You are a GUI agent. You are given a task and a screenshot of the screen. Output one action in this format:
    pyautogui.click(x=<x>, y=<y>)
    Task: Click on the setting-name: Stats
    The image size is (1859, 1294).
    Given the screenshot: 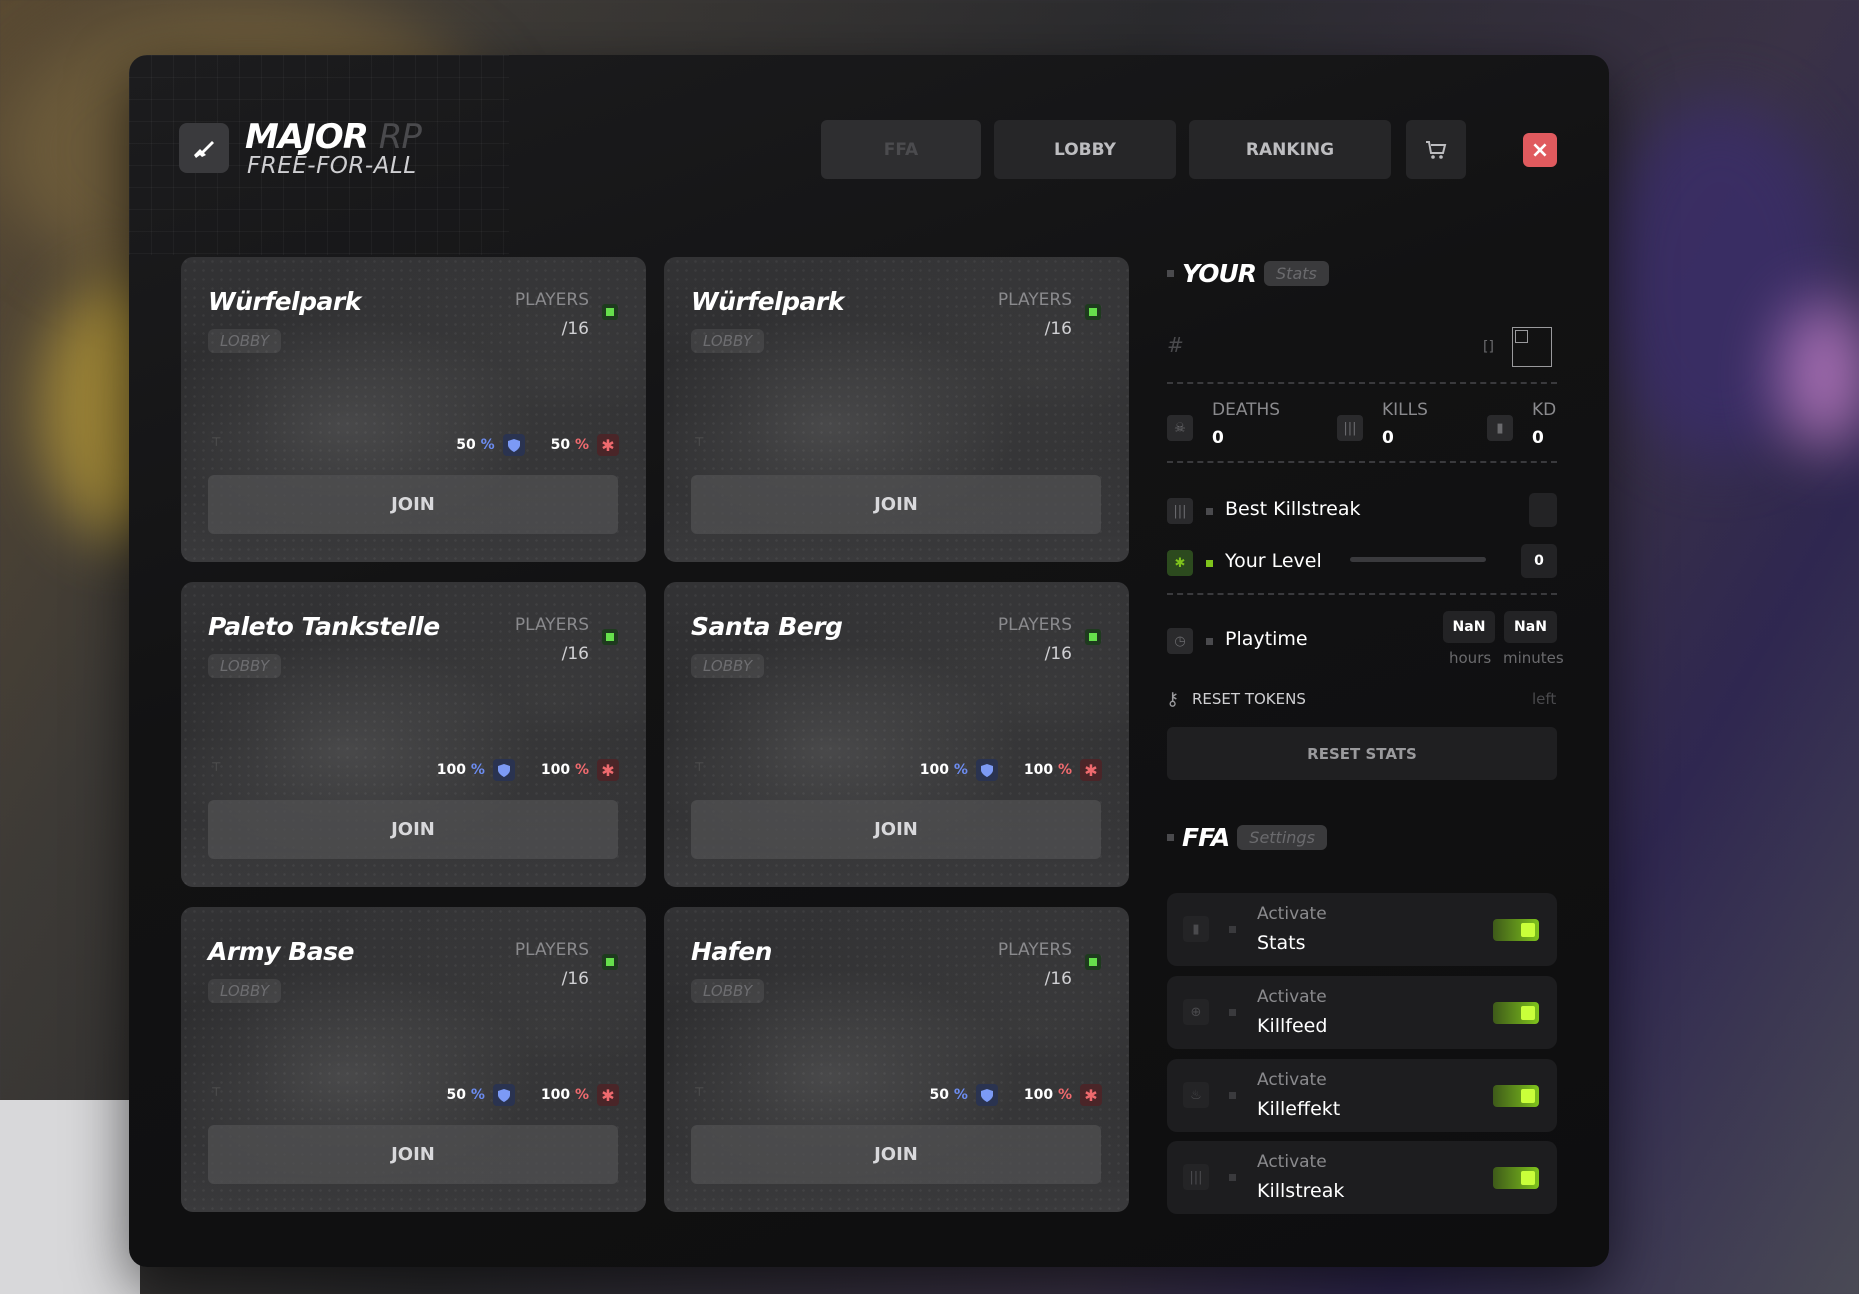 What is the action you would take?
    pyautogui.click(x=1281, y=943)
    